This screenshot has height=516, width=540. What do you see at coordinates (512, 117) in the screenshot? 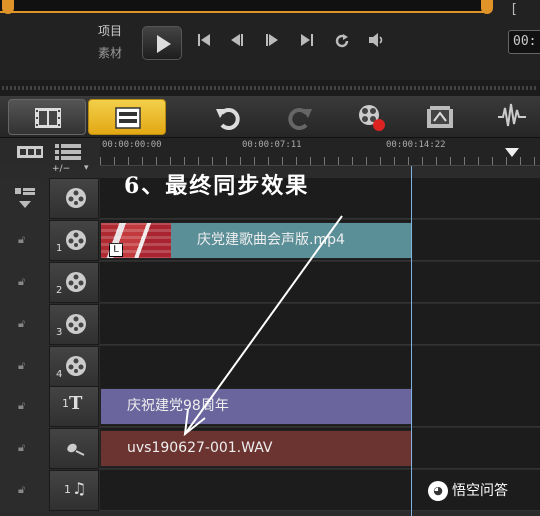
I see `sound-mixer-icon` at bounding box center [512, 117].